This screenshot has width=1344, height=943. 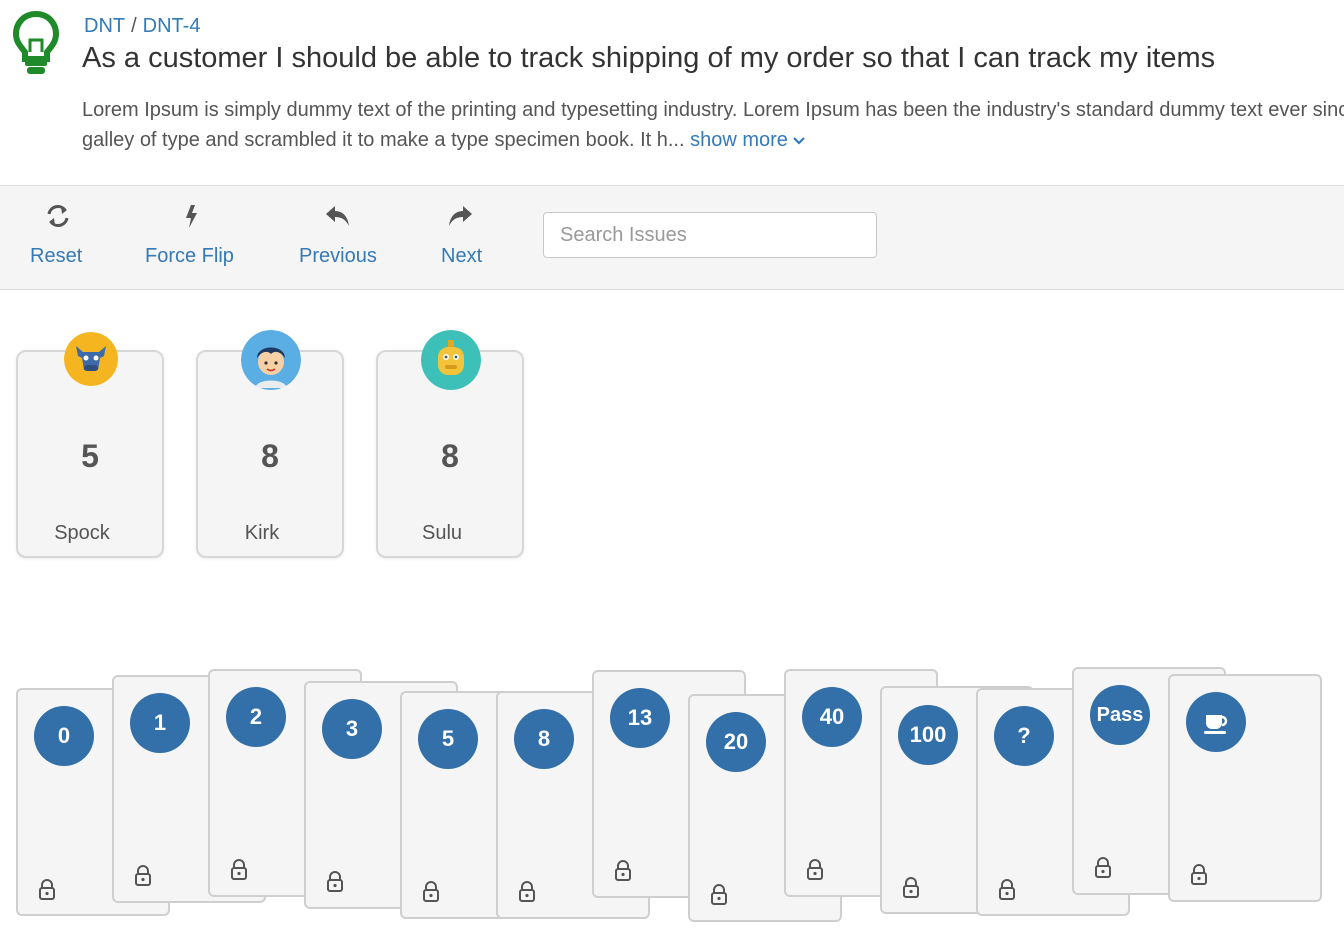 I want to click on card-value: 20, so click(x=736, y=742).